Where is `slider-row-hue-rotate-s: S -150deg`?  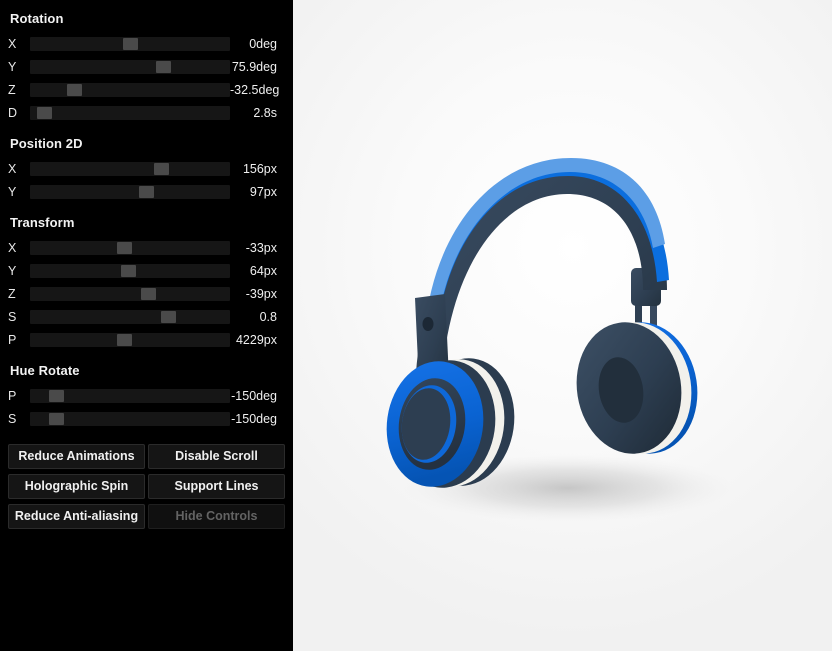
slider-row-hue-rotate-s: S -150deg is located at coordinates (146, 418).